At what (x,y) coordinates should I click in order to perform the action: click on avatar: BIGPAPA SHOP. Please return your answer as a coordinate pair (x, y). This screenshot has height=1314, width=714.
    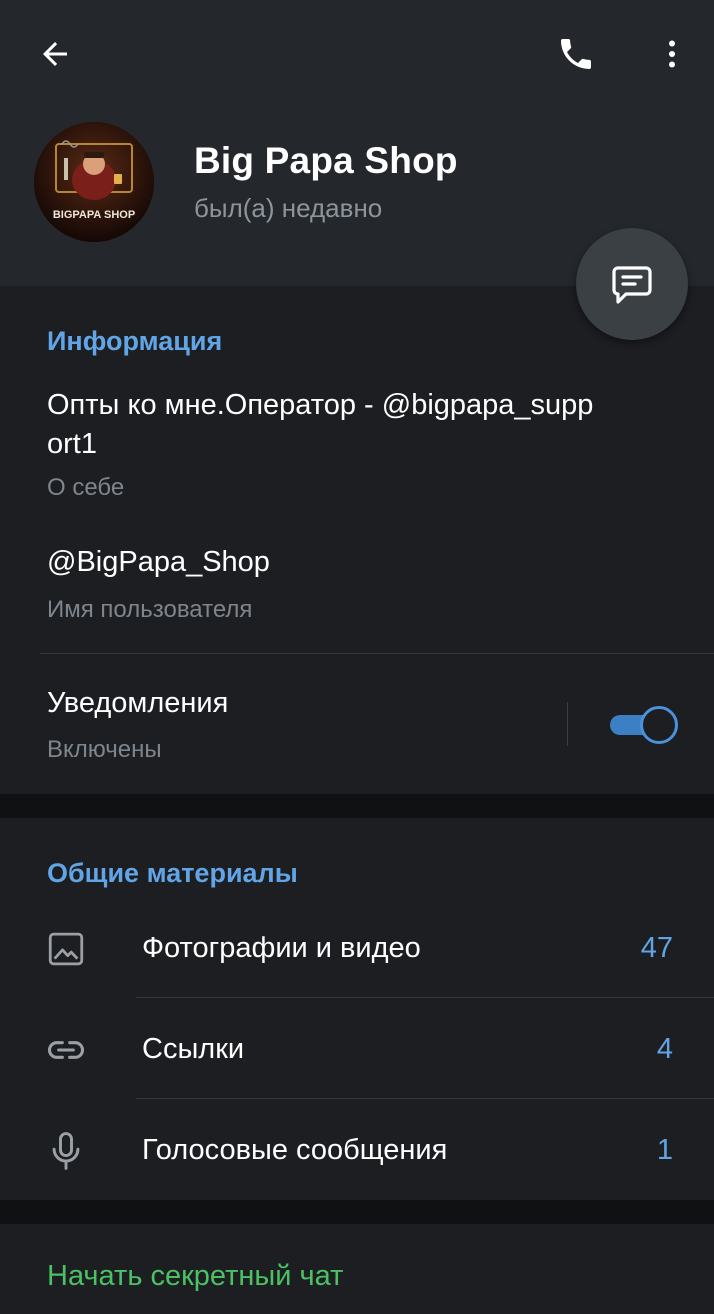
    Looking at the image, I should click on (94, 182).